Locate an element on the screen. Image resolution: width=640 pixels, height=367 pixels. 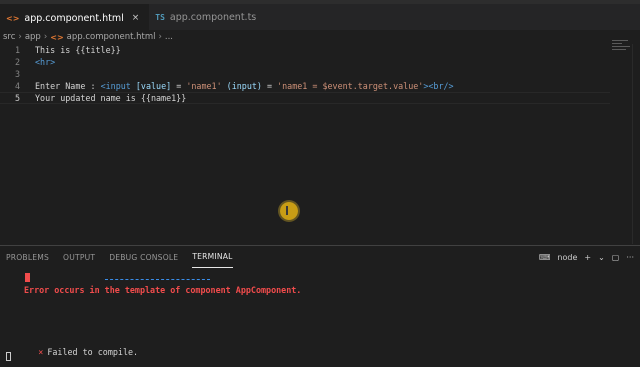
code-line: 2 <hr> is located at coordinates (305, 62).